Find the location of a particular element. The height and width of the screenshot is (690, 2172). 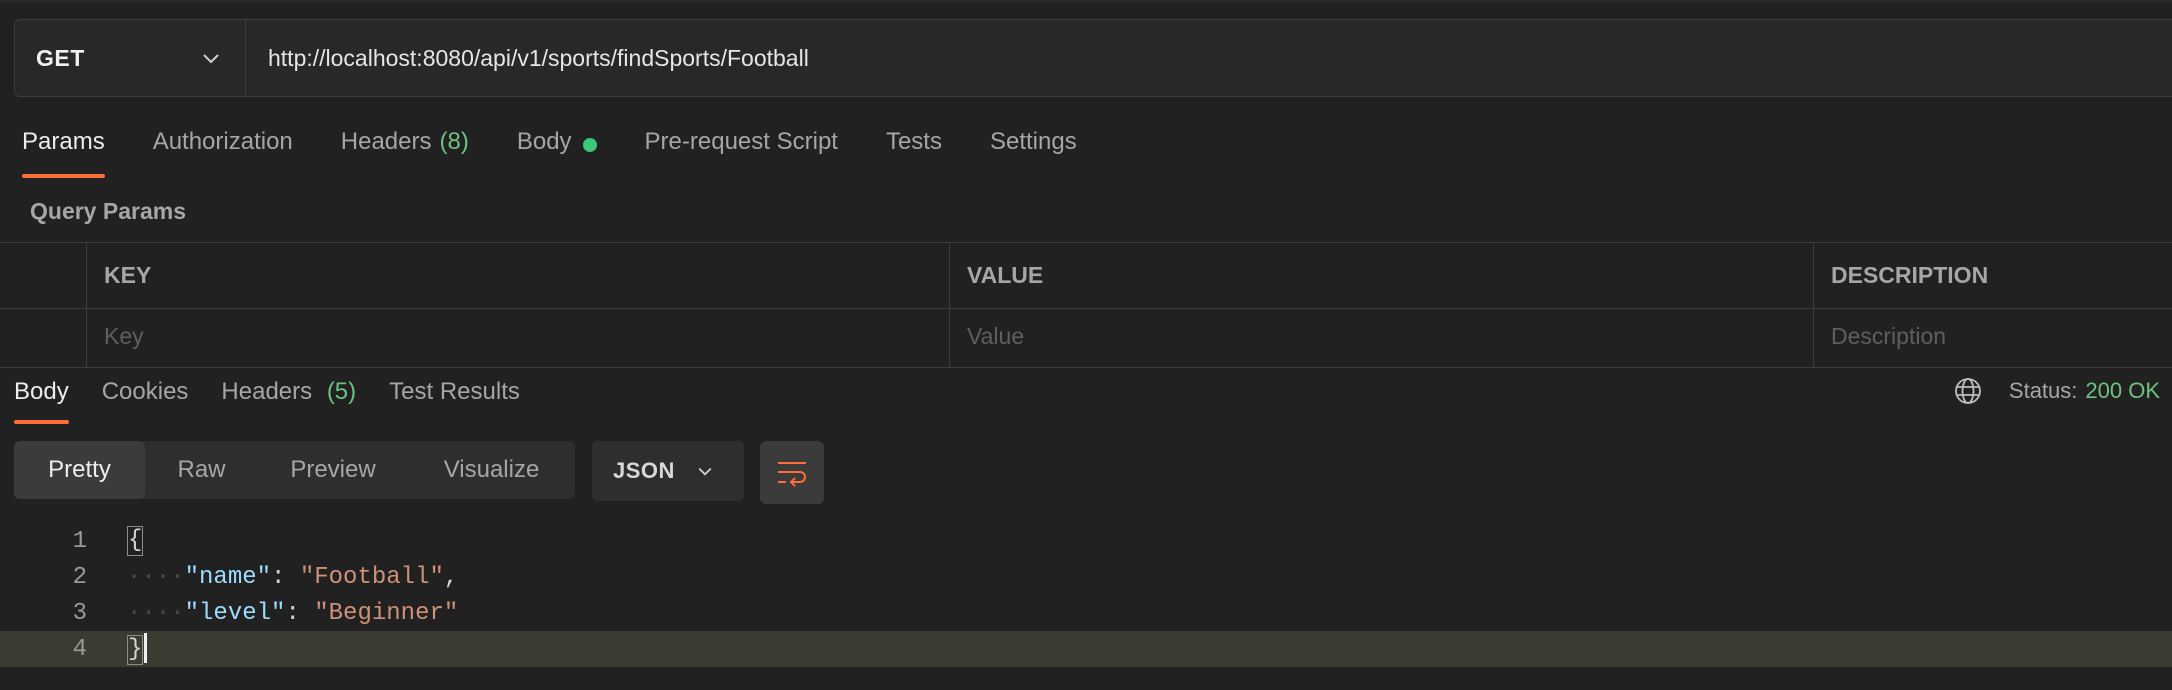

tab-authorization: Authorization is located at coordinates (223, 153).